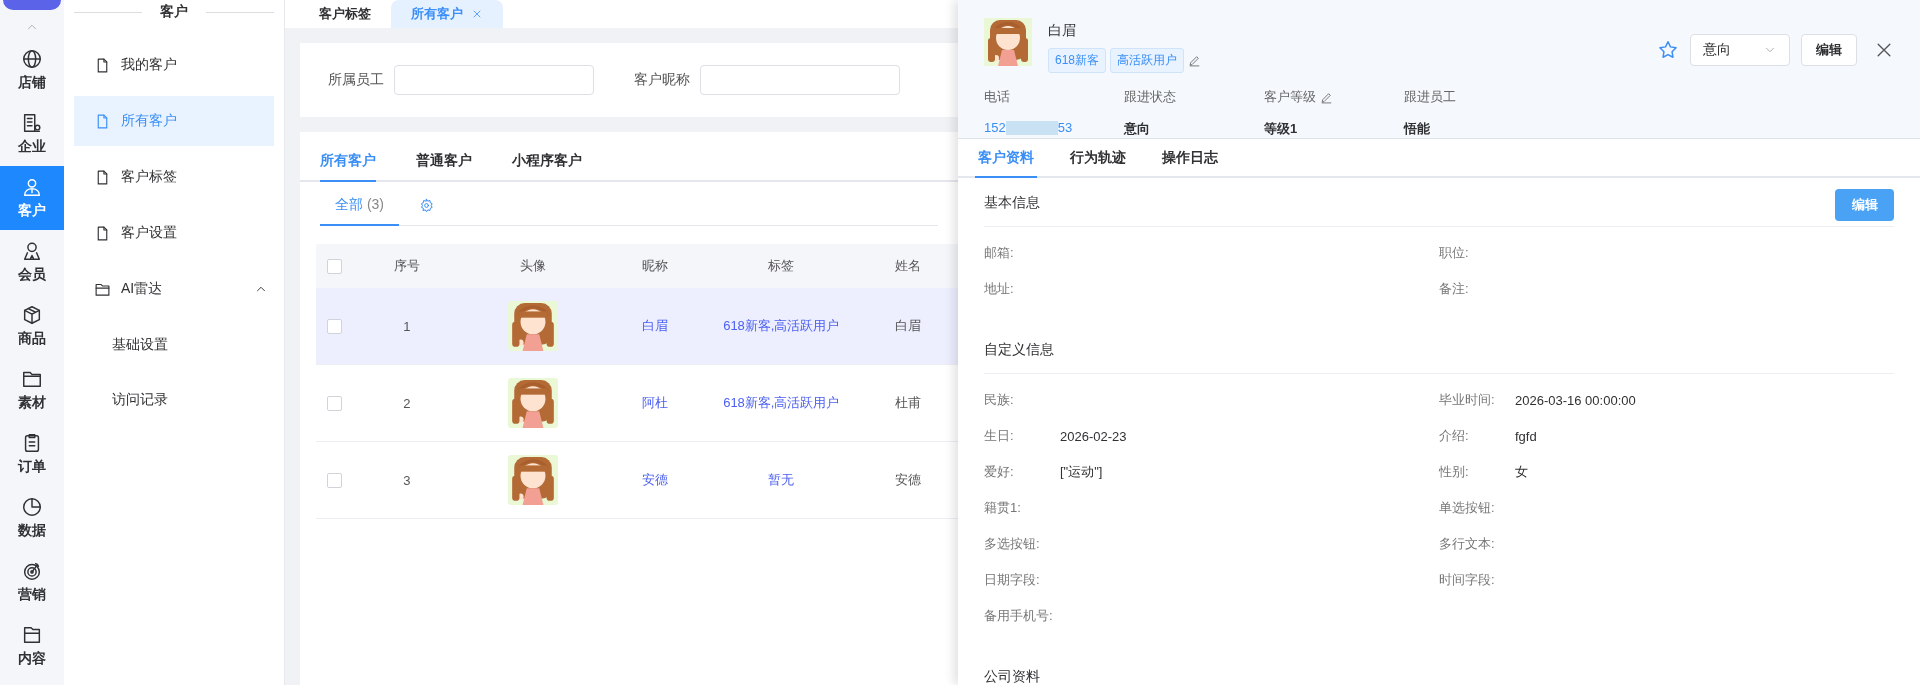  I want to click on nav-item: 会员, so click(32, 262).